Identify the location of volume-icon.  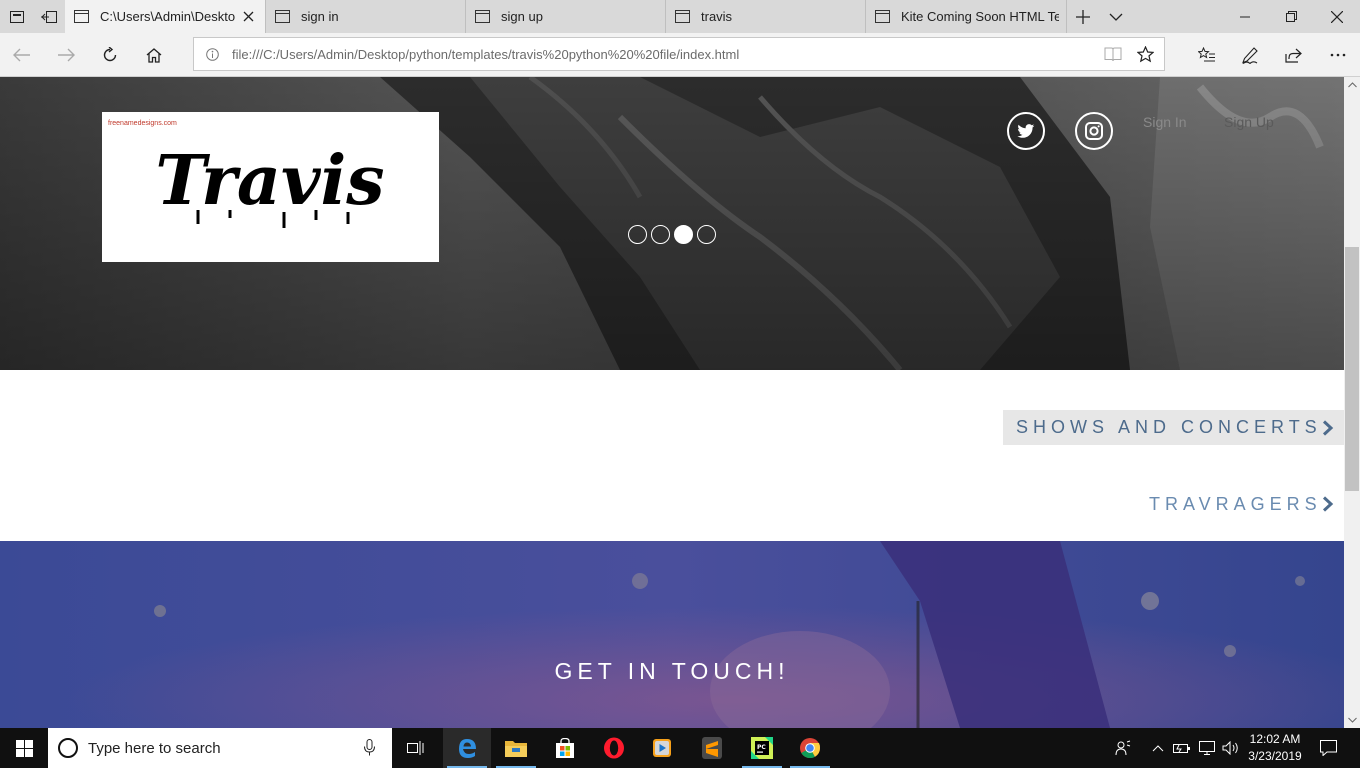
(1231, 748).